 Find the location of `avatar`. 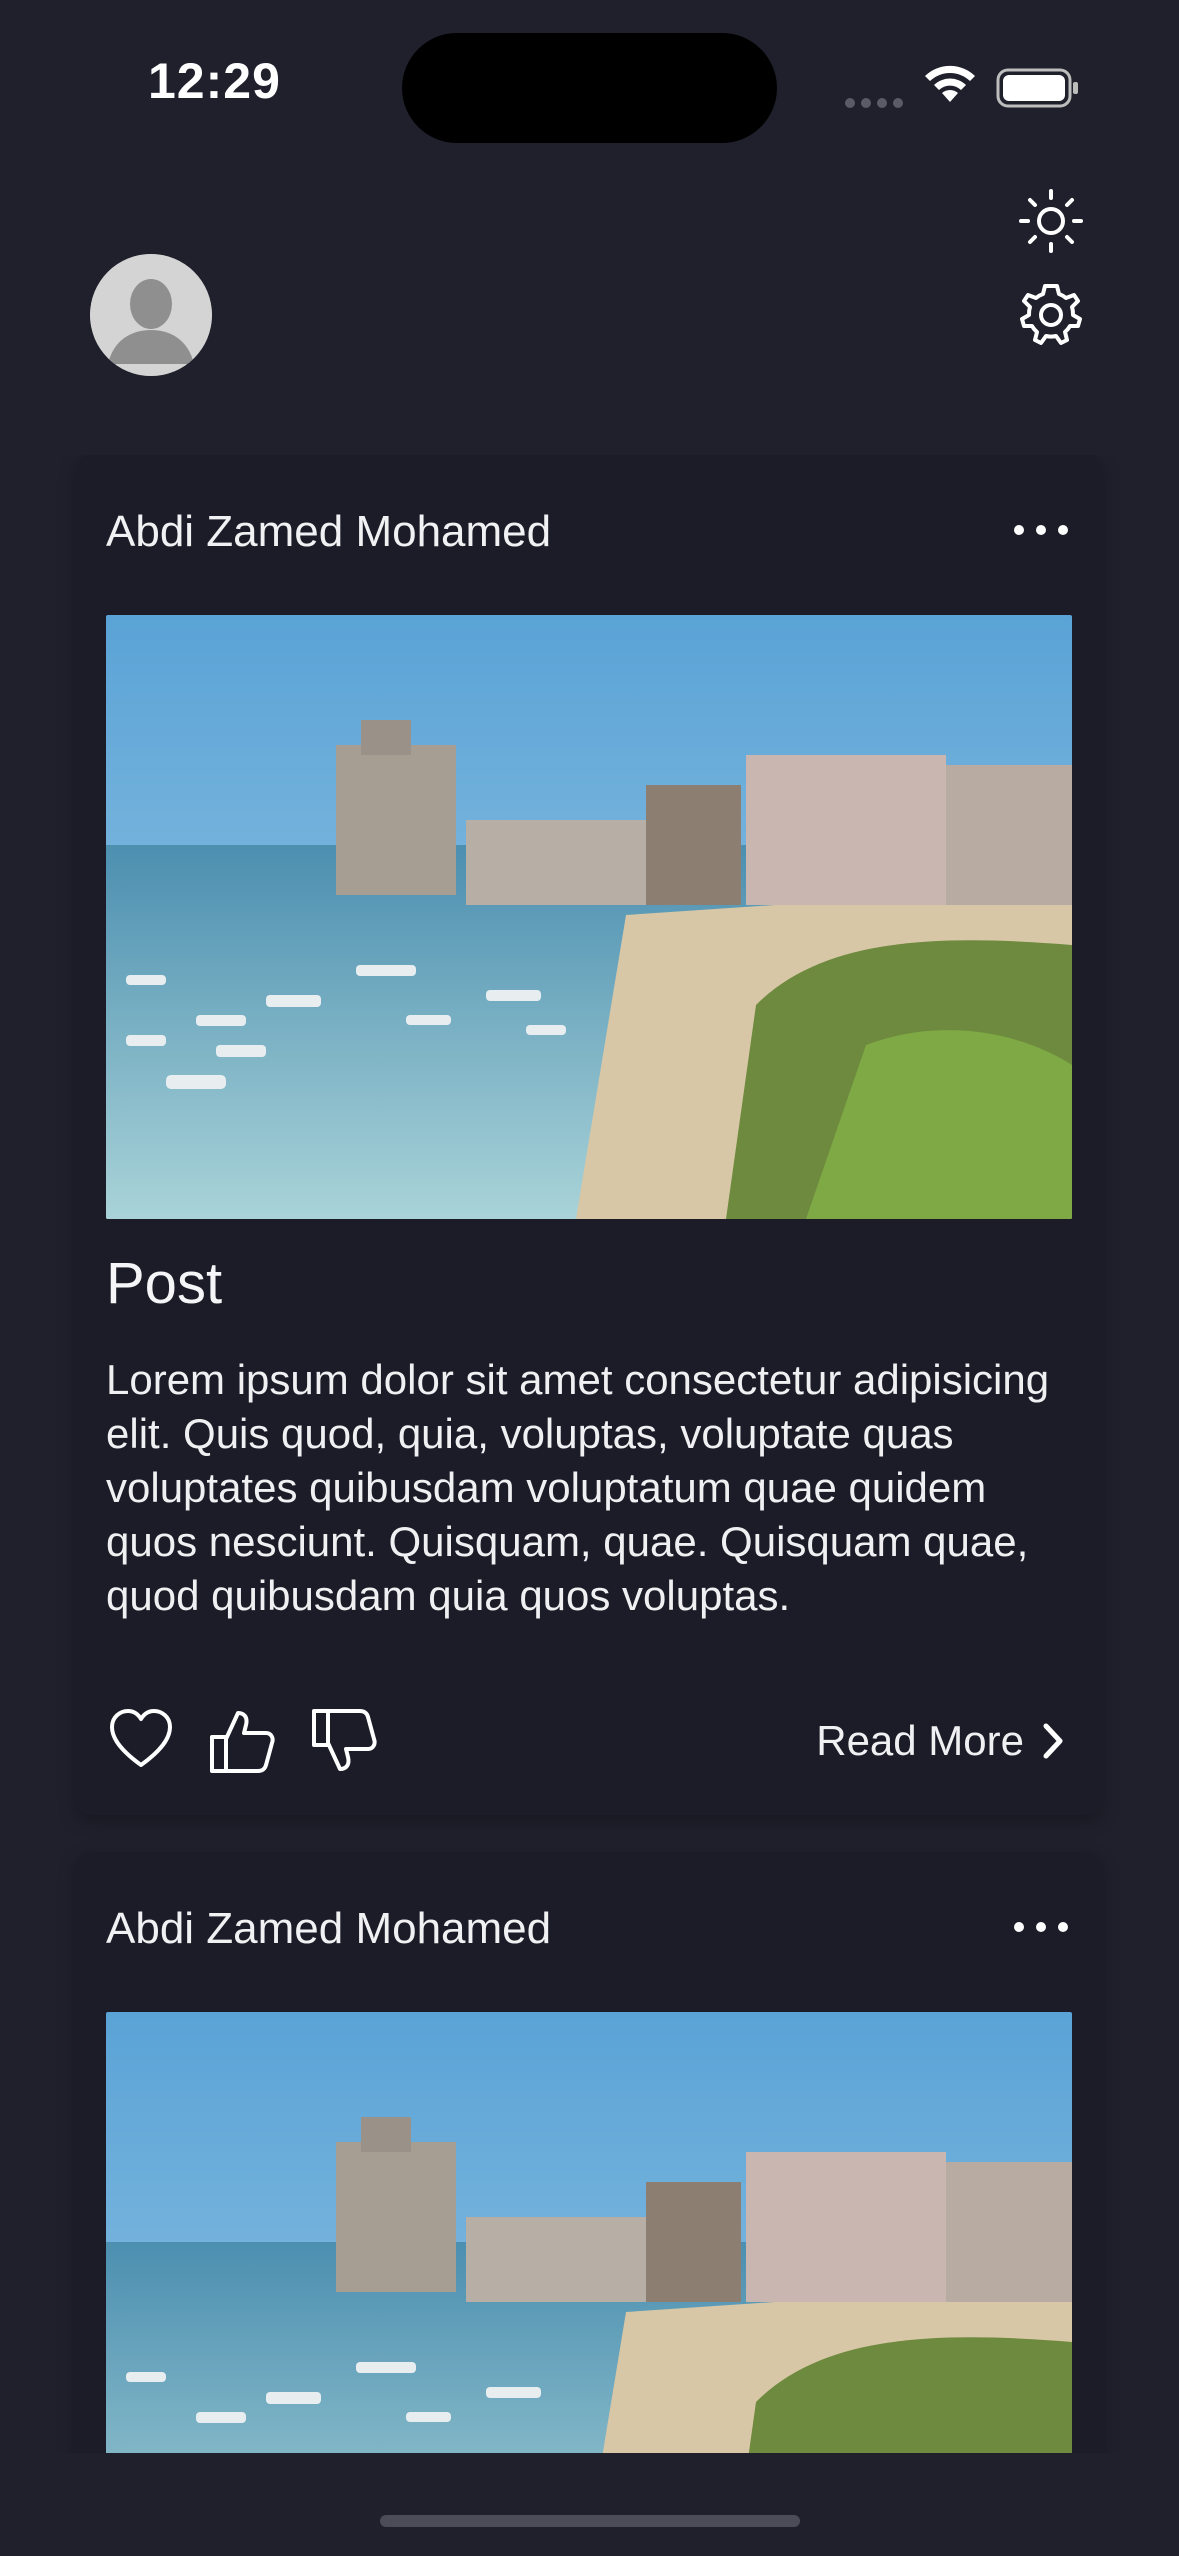

avatar is located at coordinates (151, 315).